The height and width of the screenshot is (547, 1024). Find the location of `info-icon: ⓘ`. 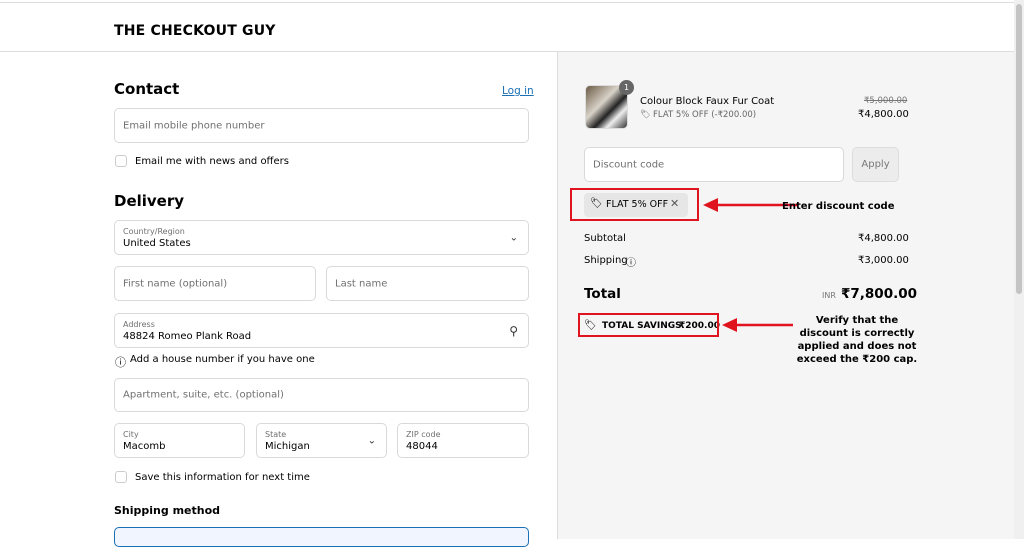

info-icon: ⓘ is located at coordinates (120, 362).